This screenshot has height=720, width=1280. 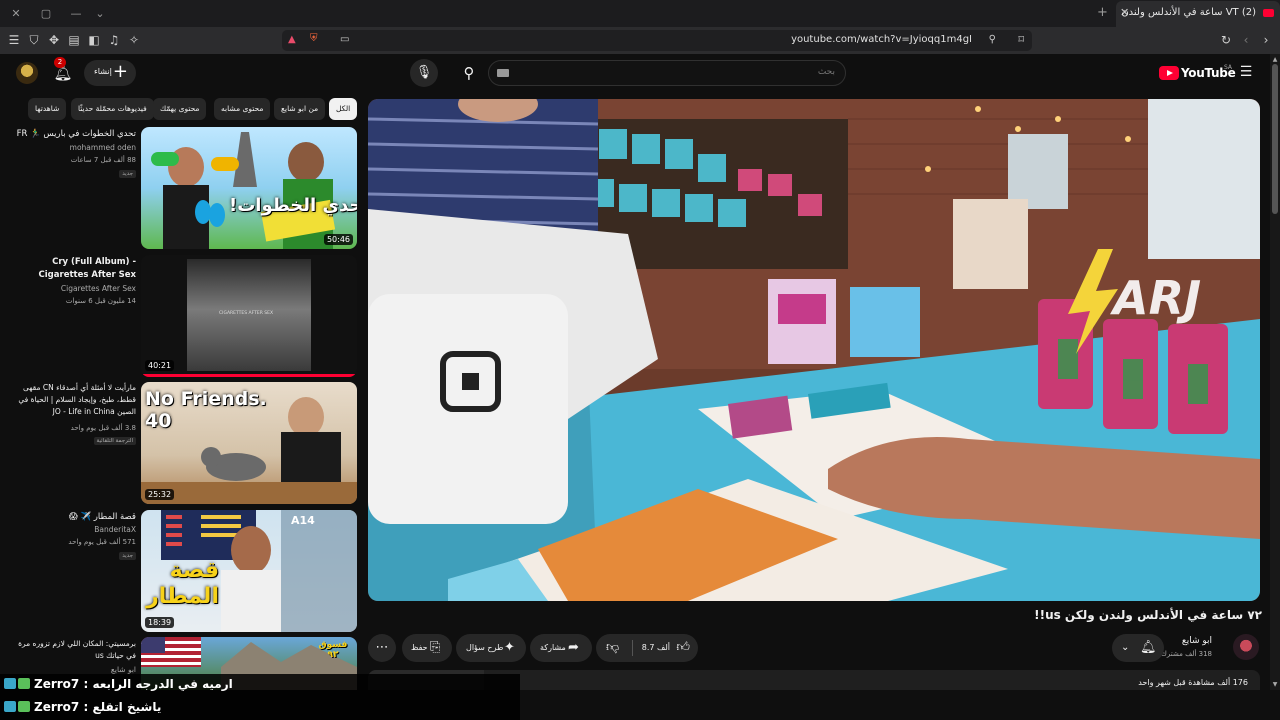 What do you see at coordinates (655, 647) in the screenshot?
I see `like-count: 8.7 ألف` at bounding box center [655, 647].